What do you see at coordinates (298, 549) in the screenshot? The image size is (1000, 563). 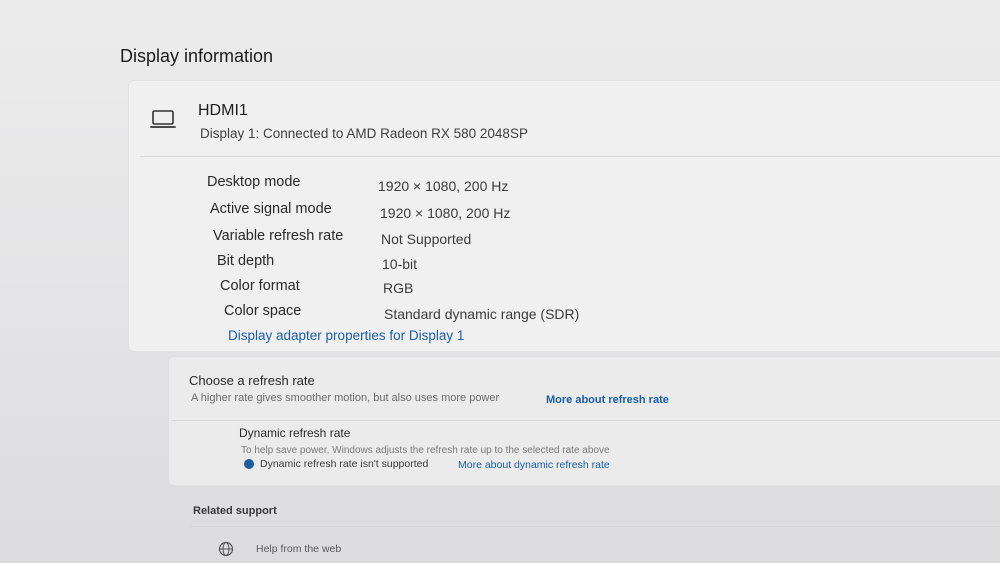 I see `help-from-the-web-link: Help from the web` at bounding box center [298, 549].